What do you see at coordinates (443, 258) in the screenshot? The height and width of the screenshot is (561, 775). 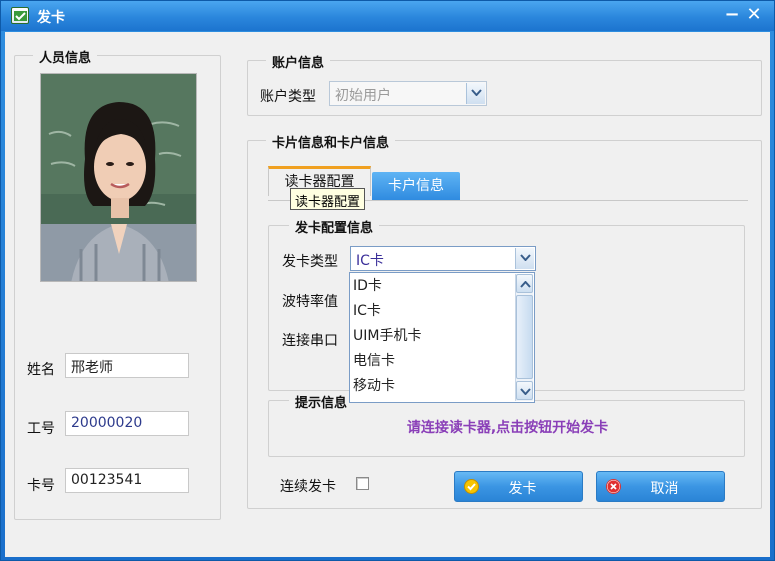 I see `card-type-select: IC卡` at bounding box center [443, 258].